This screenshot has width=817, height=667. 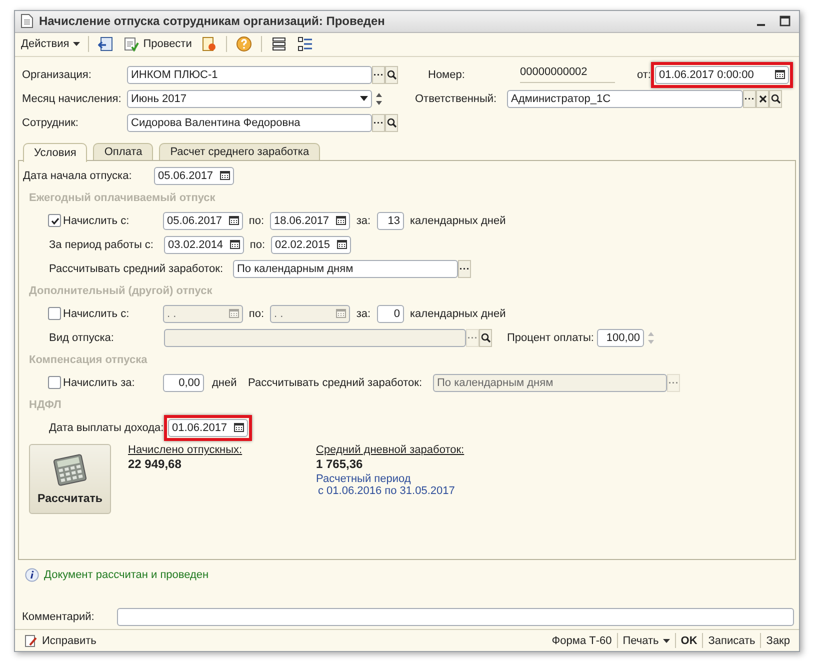 What do you see at coordinates (185, 450) in the screenshot?
I see `result-label: Начислено отпускных:` at bounding box center [185, 450].